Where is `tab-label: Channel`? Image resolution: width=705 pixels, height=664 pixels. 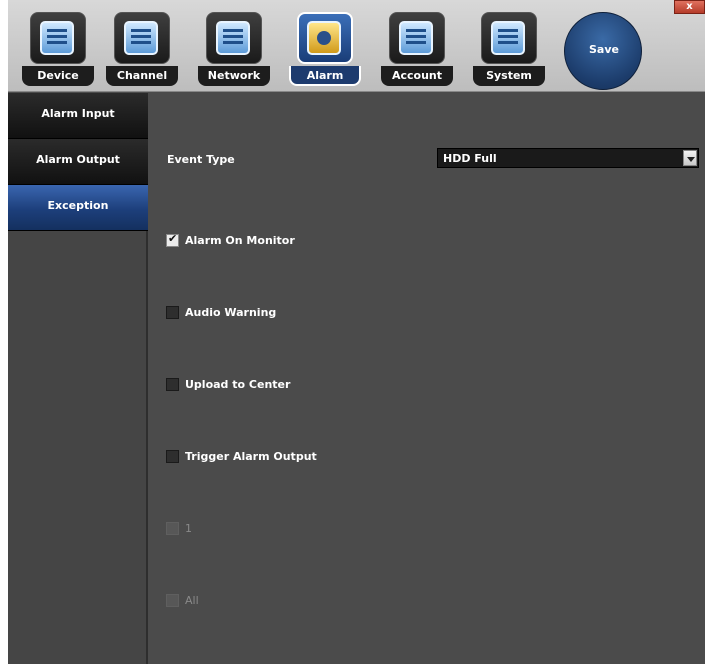 tab-label: Channel is located at coordinates (142, 76).